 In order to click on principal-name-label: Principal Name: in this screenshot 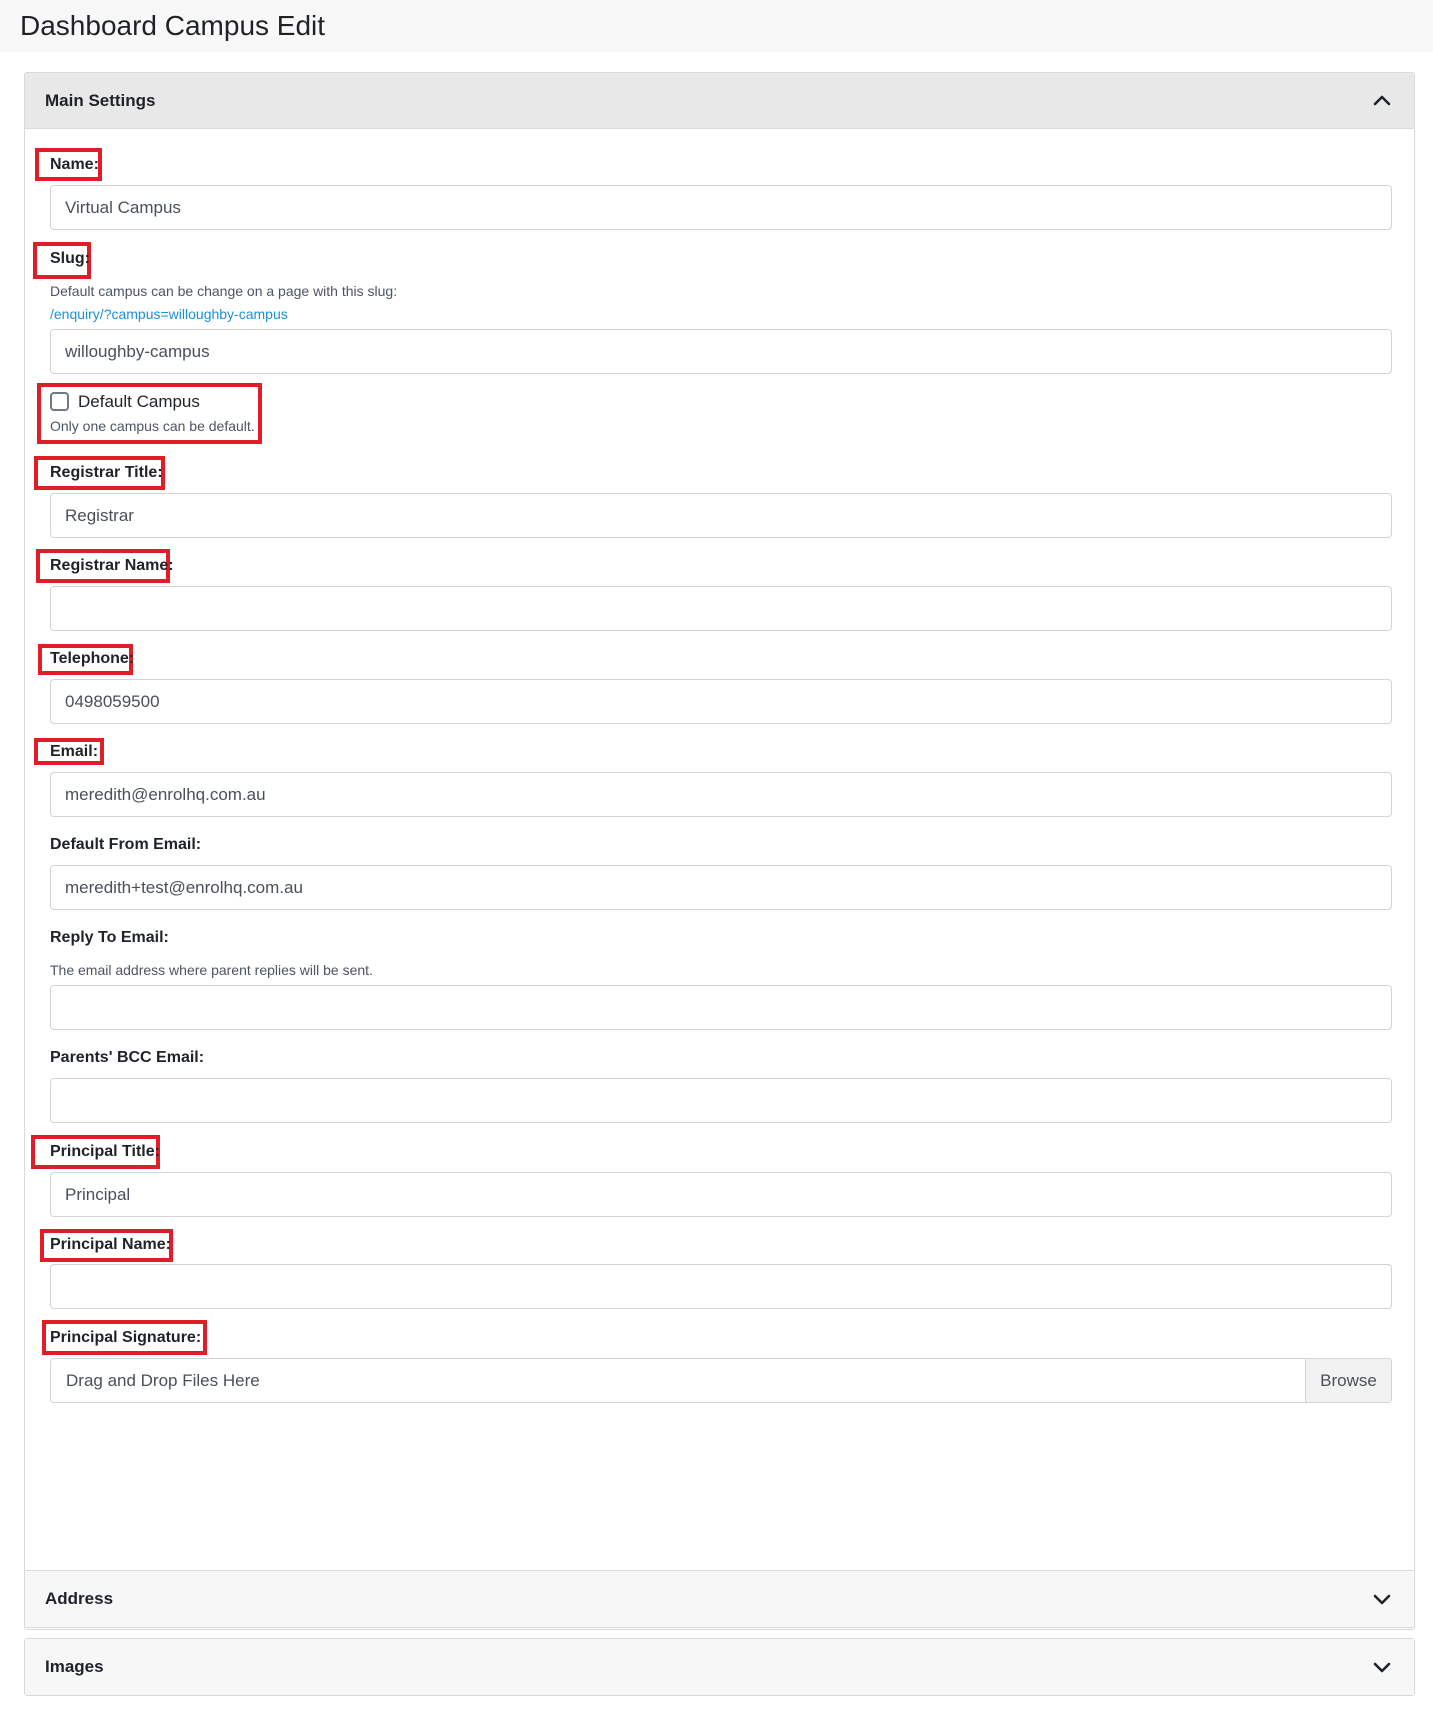, I will do `click(110, 1244)`.